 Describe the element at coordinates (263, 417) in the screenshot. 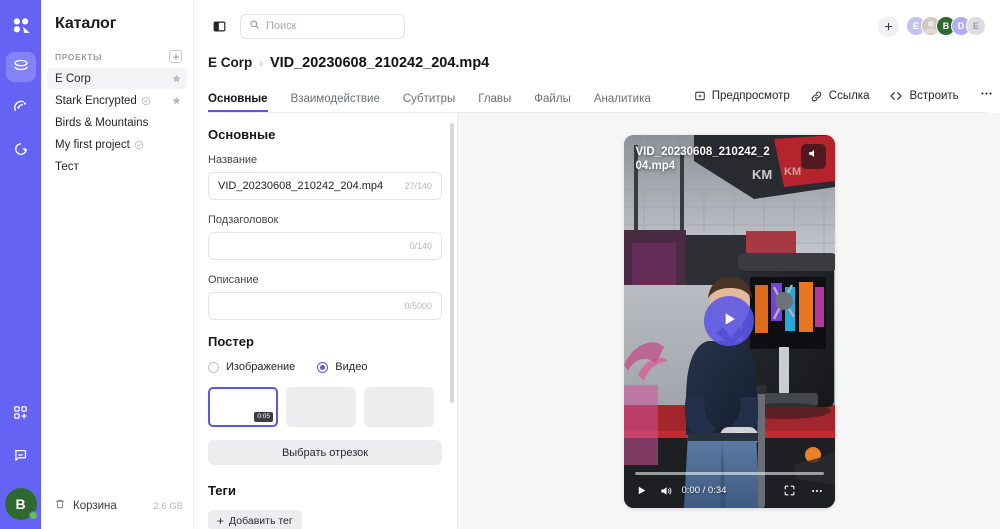

I see `thumbnail-timestamp: 0:05` at that location.